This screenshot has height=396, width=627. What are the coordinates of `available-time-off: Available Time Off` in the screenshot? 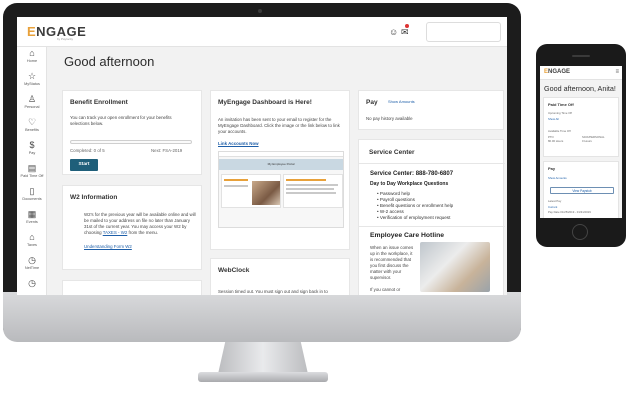 It's located at (559, 131).